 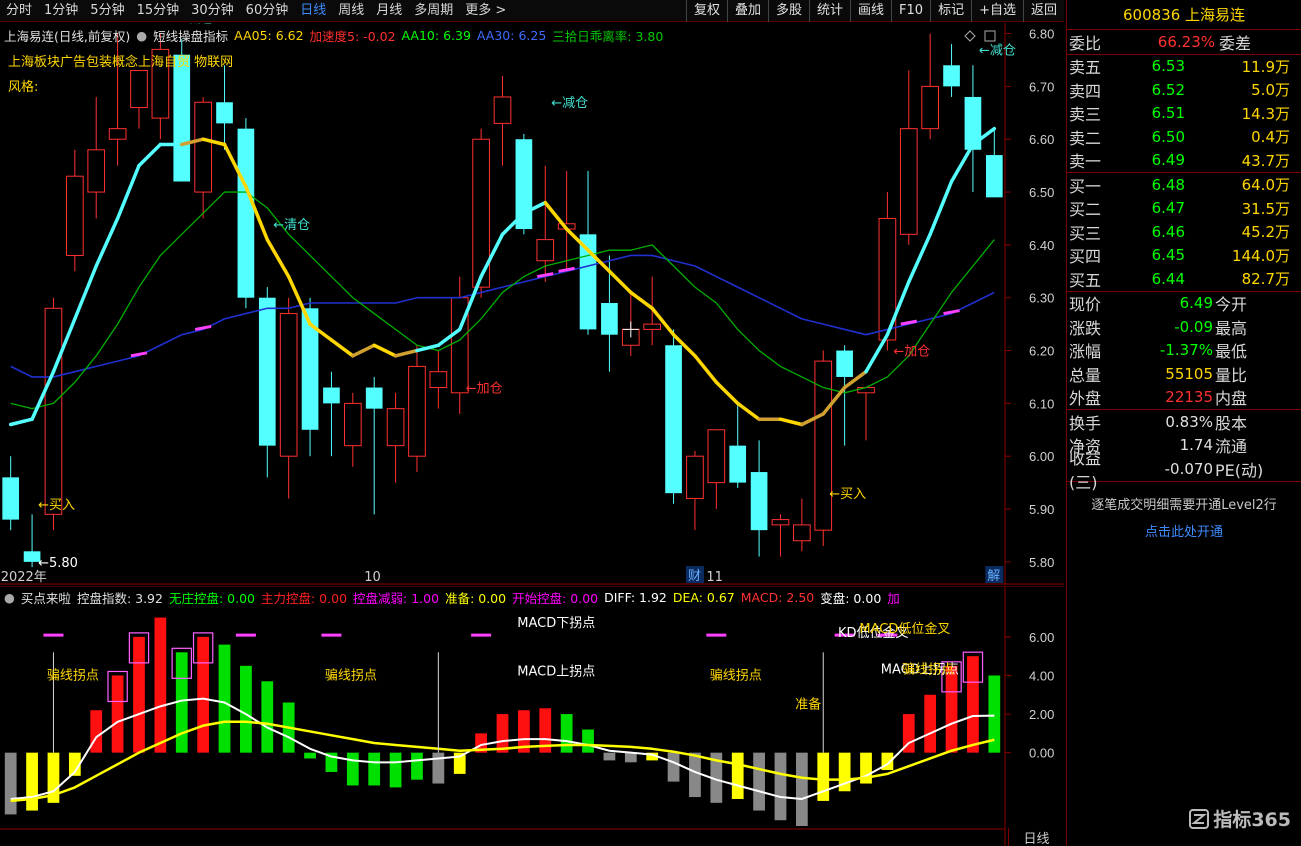 What do you see at coordinates (46, 597) in the screenshot?
I see `sub-indicator-name: 买点来啦` at bounding box center [46, 597].